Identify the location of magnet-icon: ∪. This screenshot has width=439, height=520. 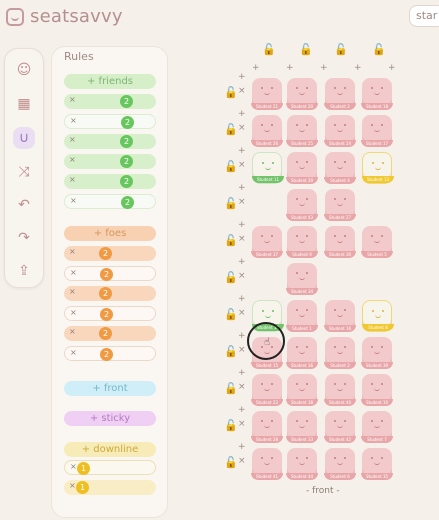
(24, 138).